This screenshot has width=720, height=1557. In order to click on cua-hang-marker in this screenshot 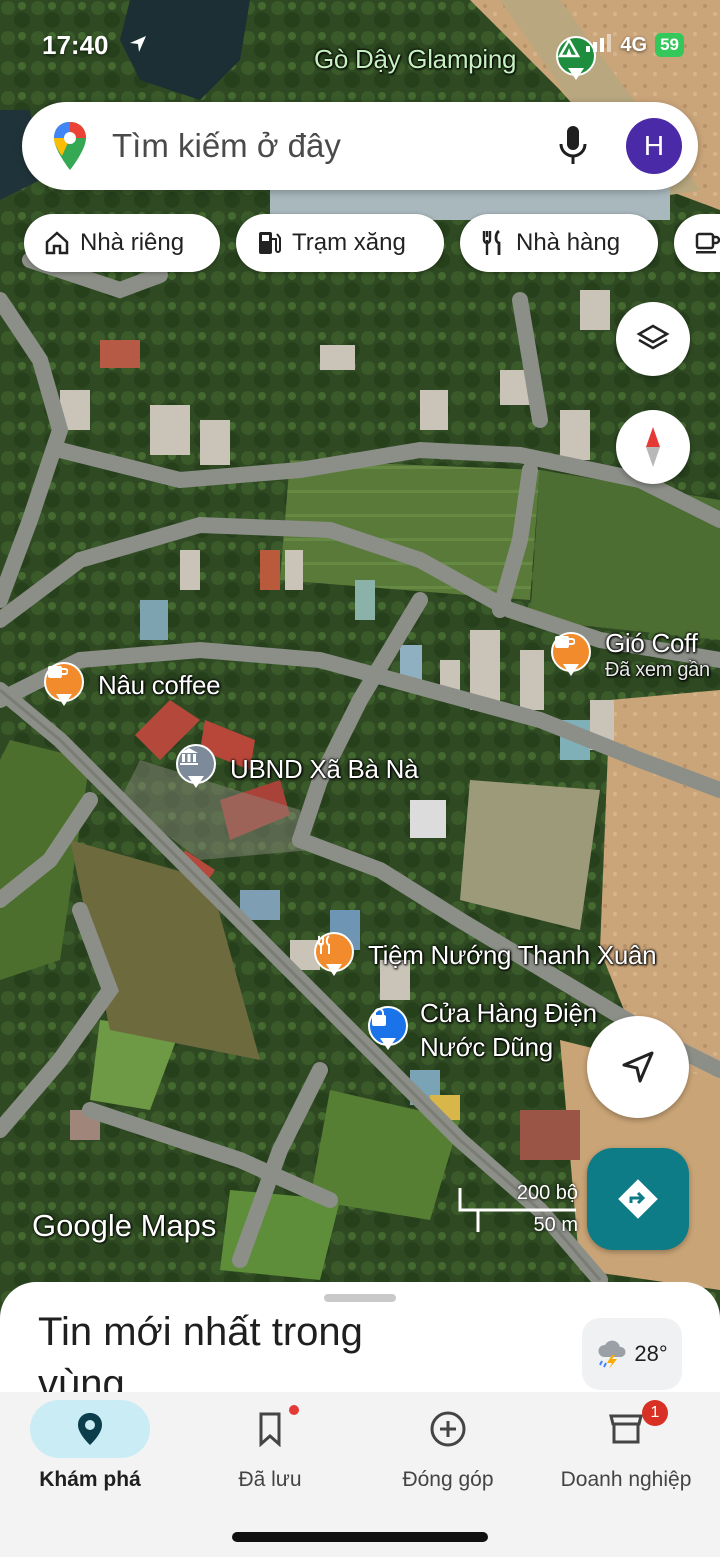, I will do `click(390, 1032)`.